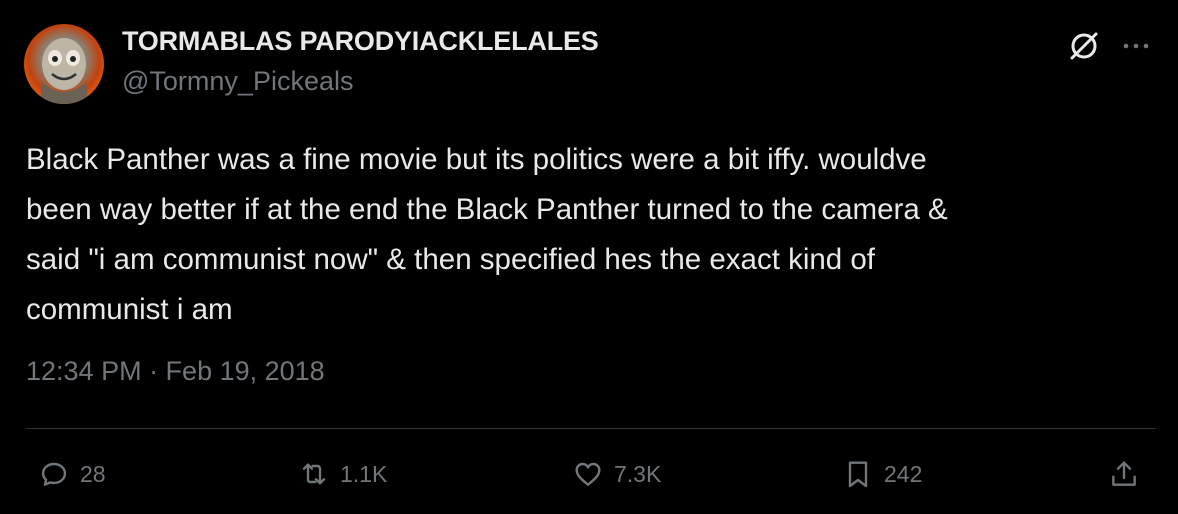 This screenshot has height=514, width=1178. What do you see at coordinates (64, 71) in the screenshot?
I see `avatar-image` at bounding box center [64, 71].